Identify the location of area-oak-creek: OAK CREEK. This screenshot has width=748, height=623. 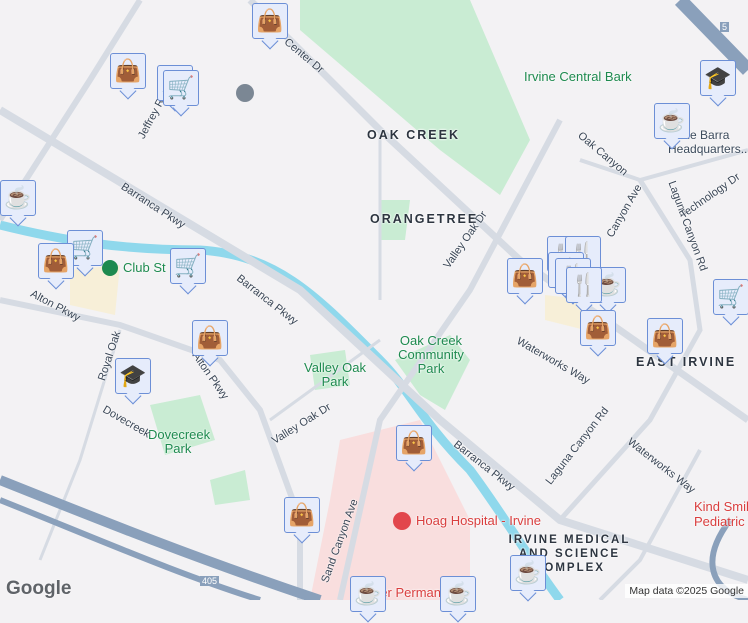
(414, 135).